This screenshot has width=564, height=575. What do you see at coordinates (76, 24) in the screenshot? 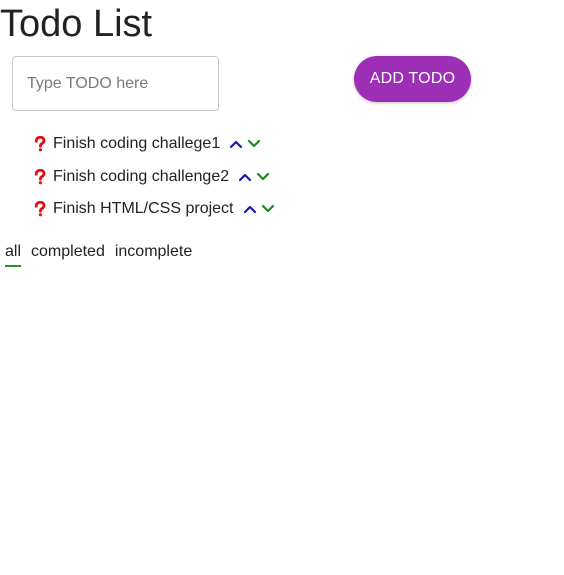
I see `page-title: Todo List` at bounding box center [76, 24].